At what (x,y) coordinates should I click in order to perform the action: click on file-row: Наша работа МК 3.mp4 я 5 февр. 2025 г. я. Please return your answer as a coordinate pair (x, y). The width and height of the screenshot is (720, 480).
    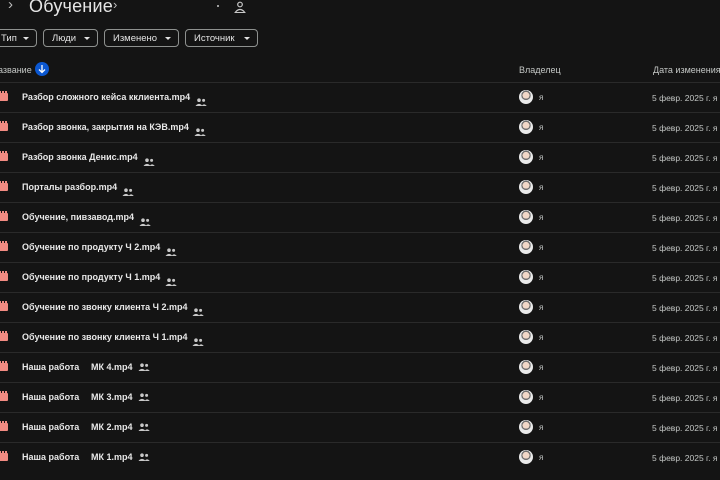
    Looking at the image, I should click on (360, 397).